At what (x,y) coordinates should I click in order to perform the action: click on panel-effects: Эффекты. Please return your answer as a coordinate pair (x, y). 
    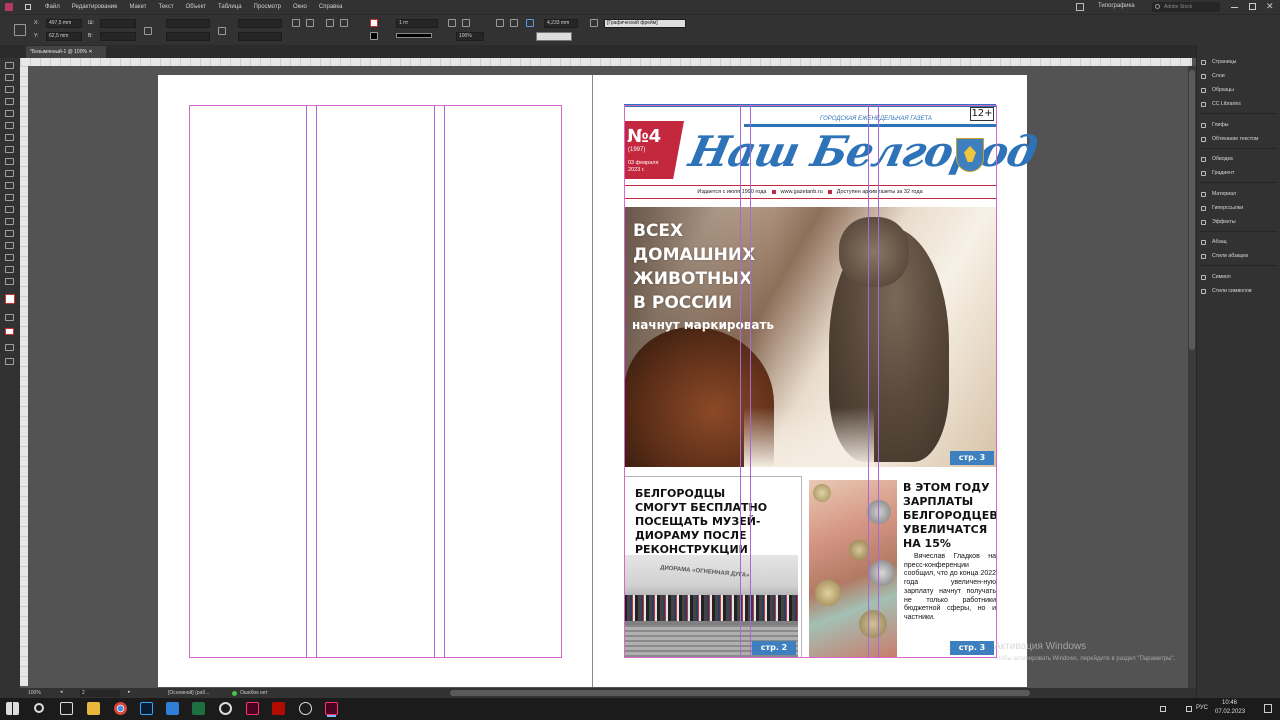
    Looking at the image, I should click on (1218, 222).